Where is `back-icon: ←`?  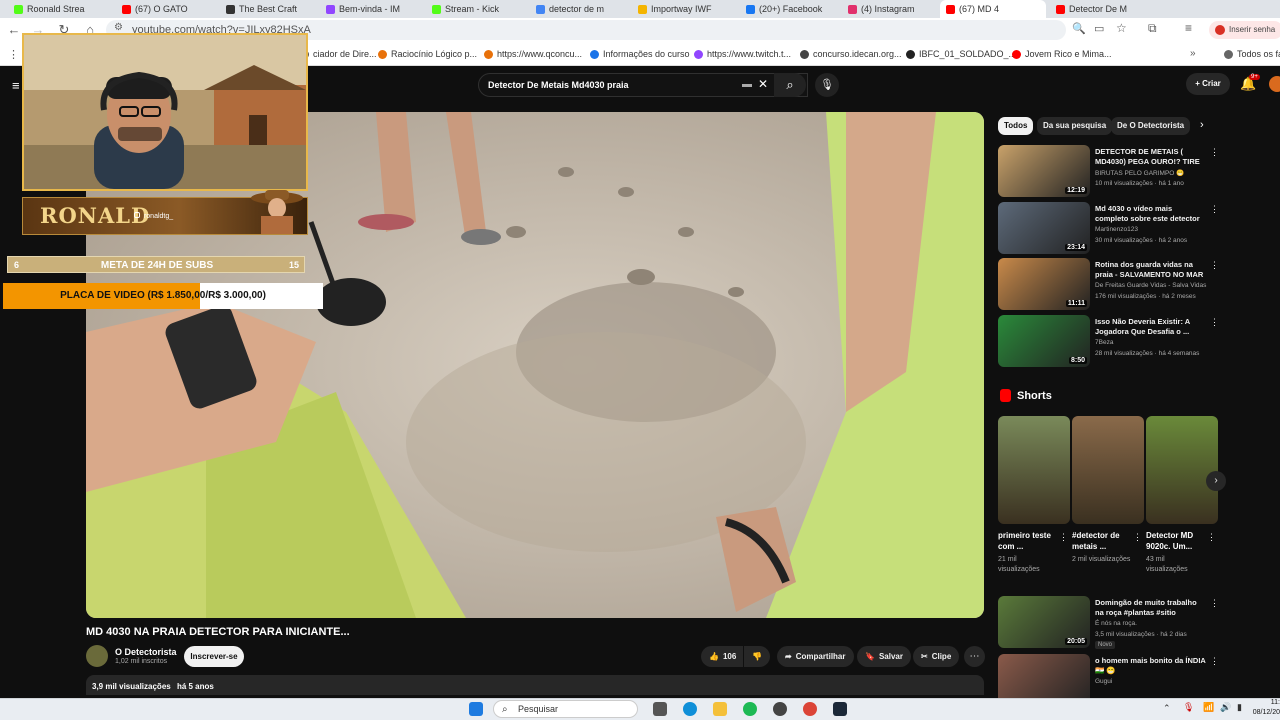
back-icon: ← is located at coordinates (14, 29).